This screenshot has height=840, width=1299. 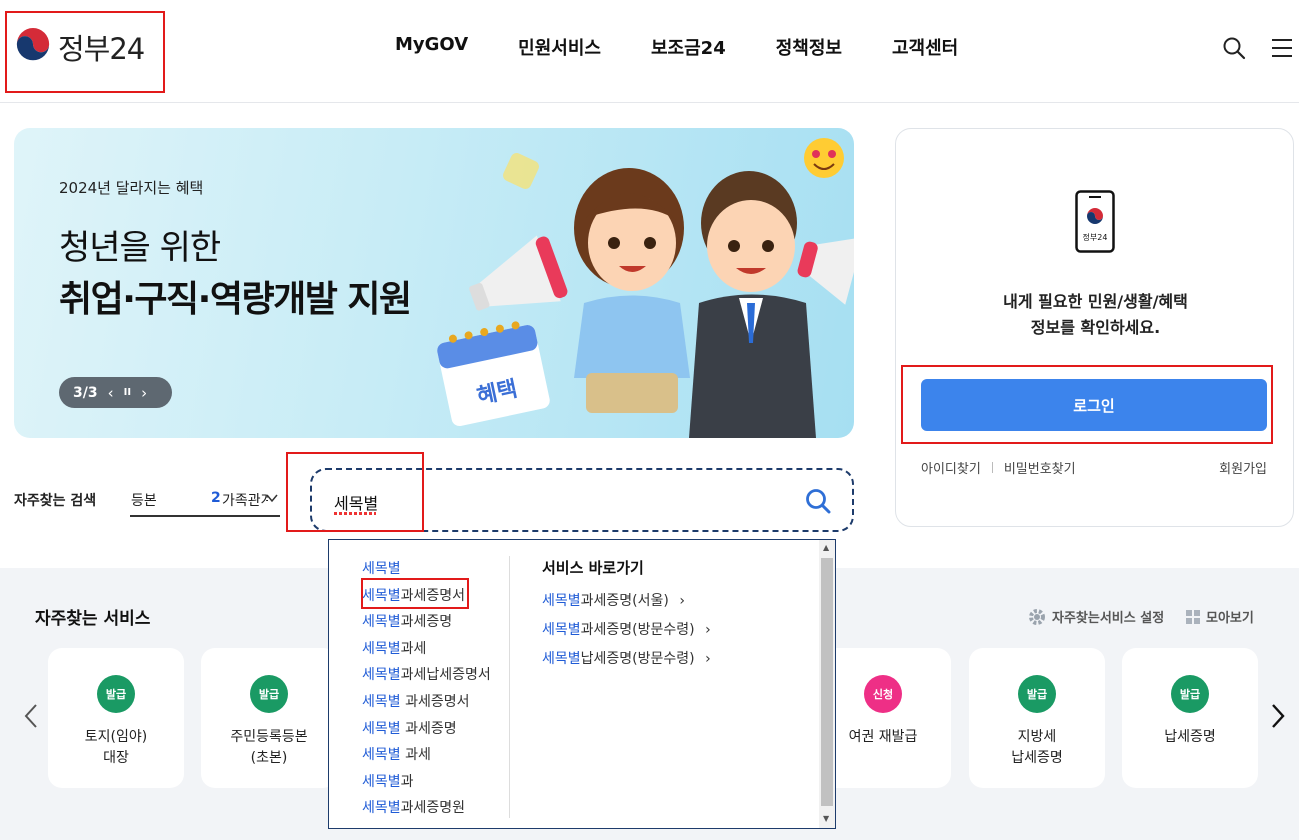 I want to click on service-name-line2: (초본), so click(x=269, y=758).